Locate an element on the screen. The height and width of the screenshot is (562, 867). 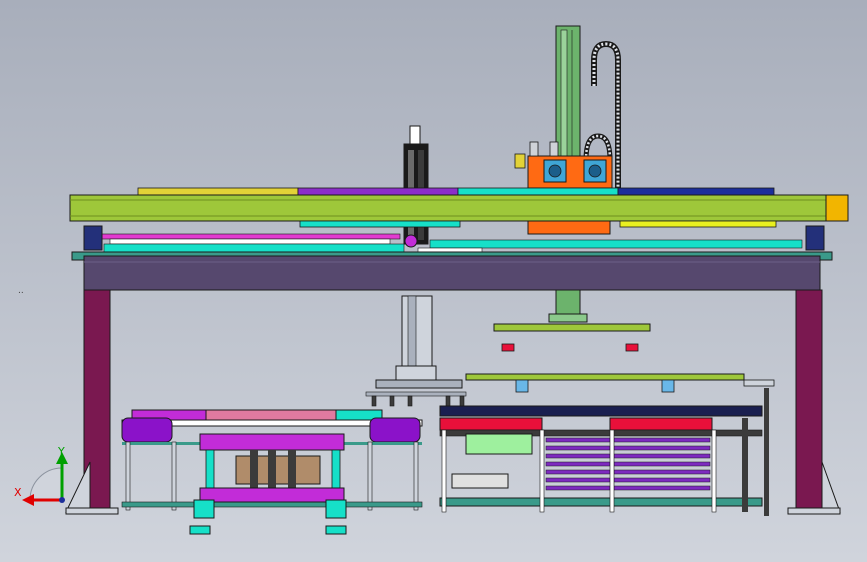
vacuum-cups is located at coordinates (416, 399).